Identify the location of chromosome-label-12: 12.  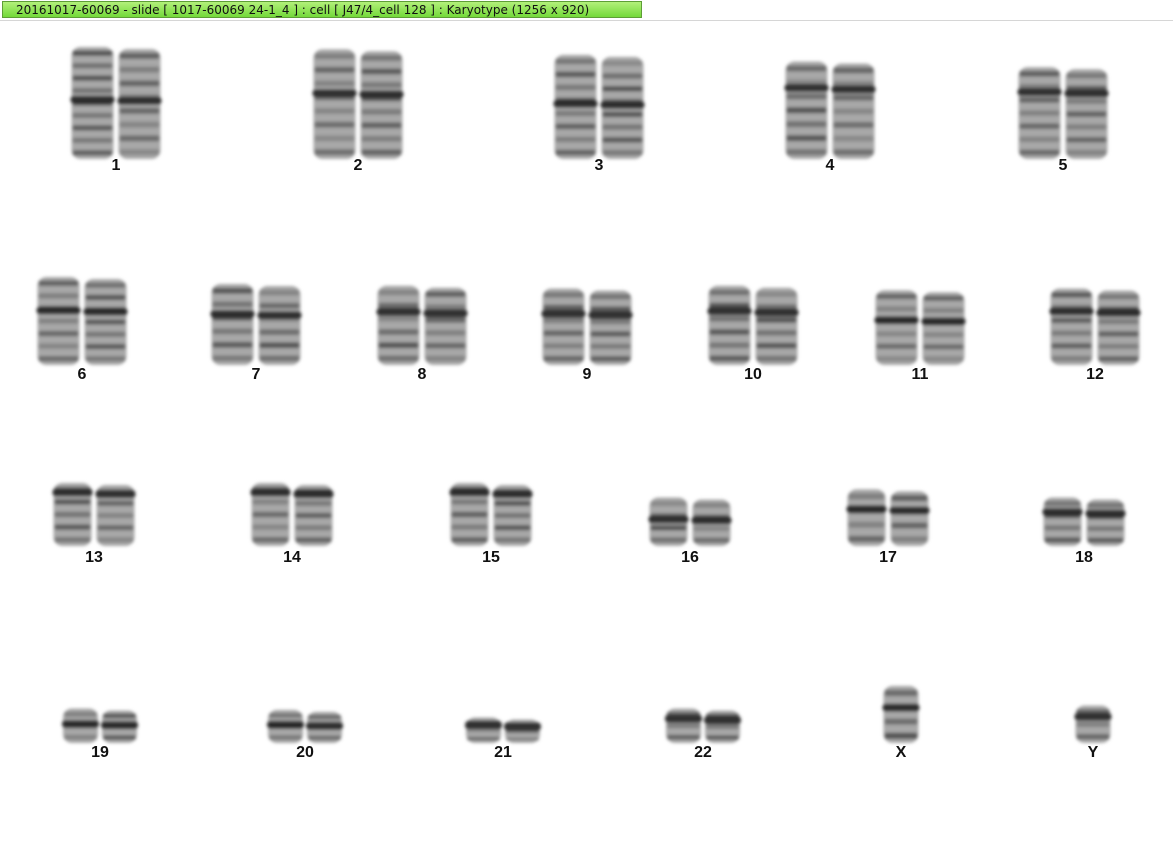
(1095, 374).